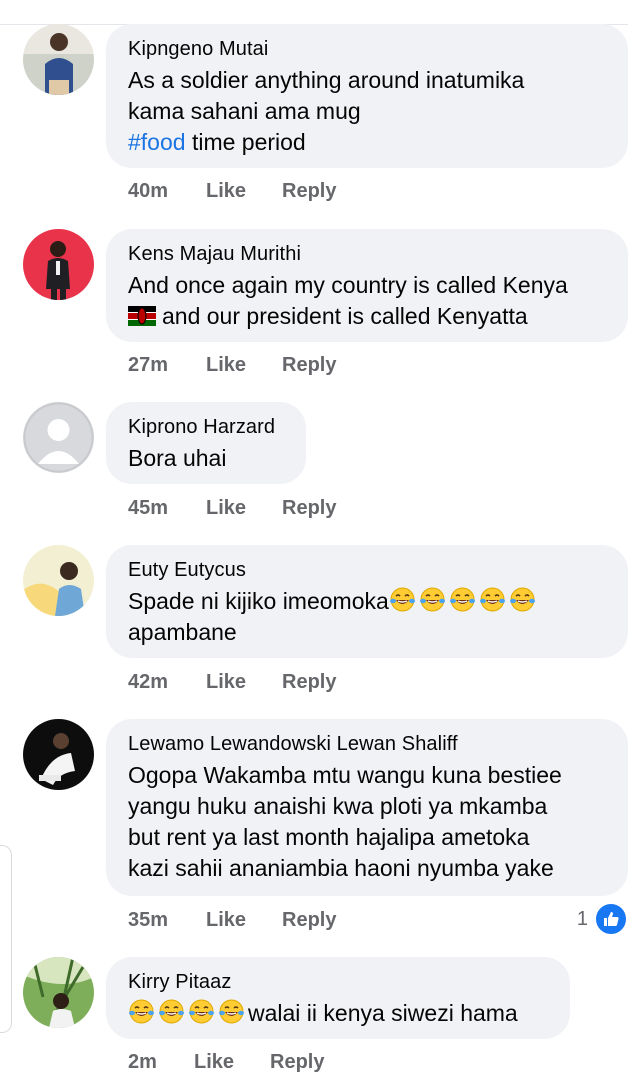  Describe the element at coordinates (345, 775) in the screenshot. I see `comment-line: Ogopa Wakamba mtu wangu kuna bestiee` at that location.